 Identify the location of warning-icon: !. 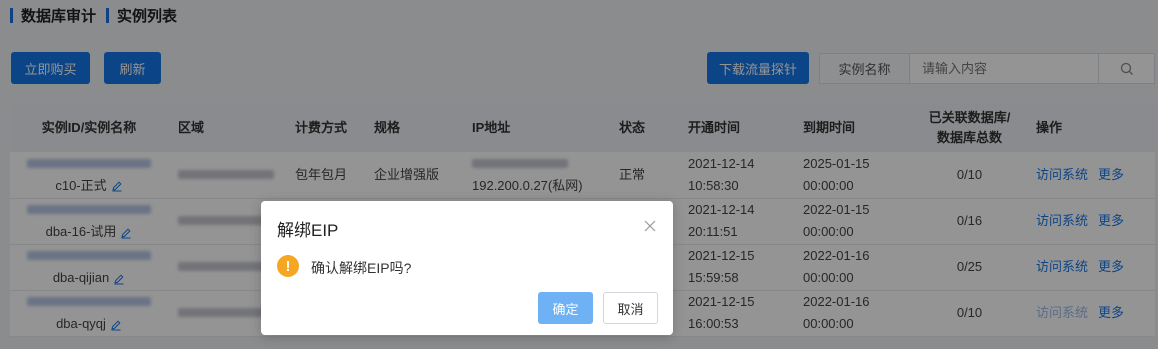
(288, 266).